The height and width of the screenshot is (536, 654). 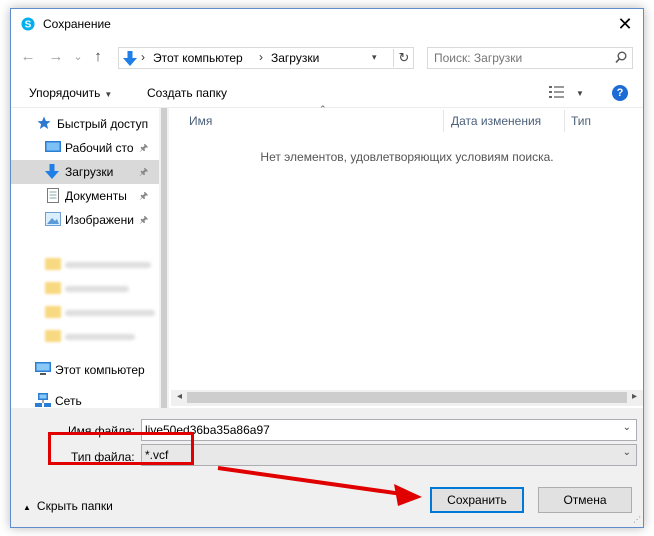 I want to click on sidebar-item-label: Рабочий сто, so click(x=99, y=148).